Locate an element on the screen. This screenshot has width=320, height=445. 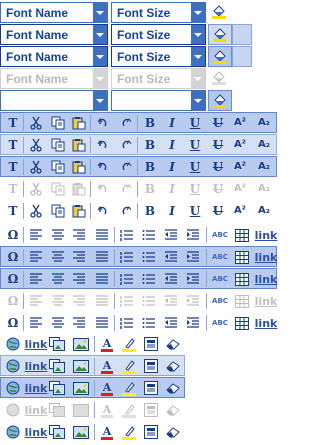
outdent-icon is located at coordinates (171, 323).